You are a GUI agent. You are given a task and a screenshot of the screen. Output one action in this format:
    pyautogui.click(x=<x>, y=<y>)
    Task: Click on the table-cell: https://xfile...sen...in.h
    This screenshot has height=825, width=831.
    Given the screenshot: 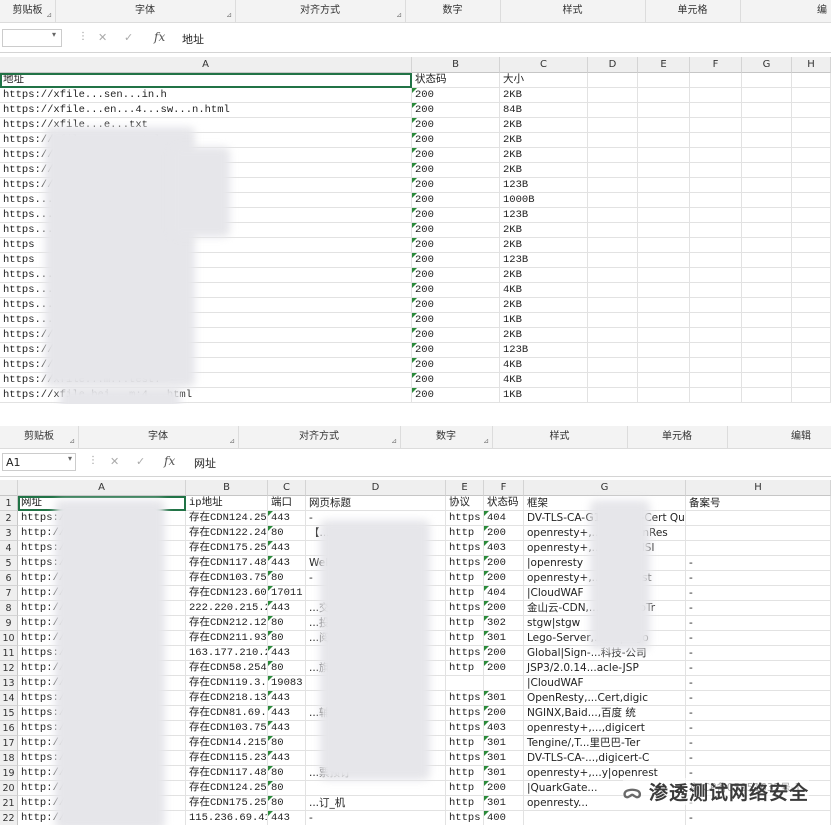 What is the action you would take?
    pyautogui.click(x=206, y=95)
    